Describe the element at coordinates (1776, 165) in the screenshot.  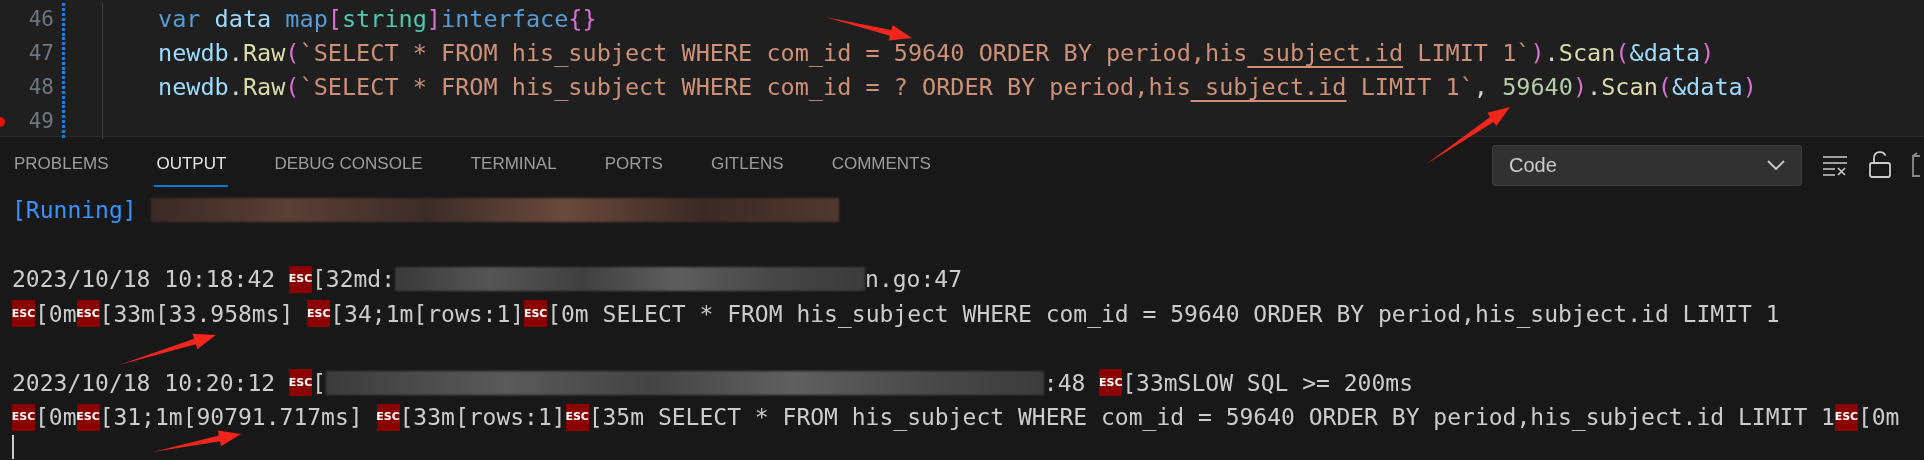
I see `chevron-down-icon` at that location.